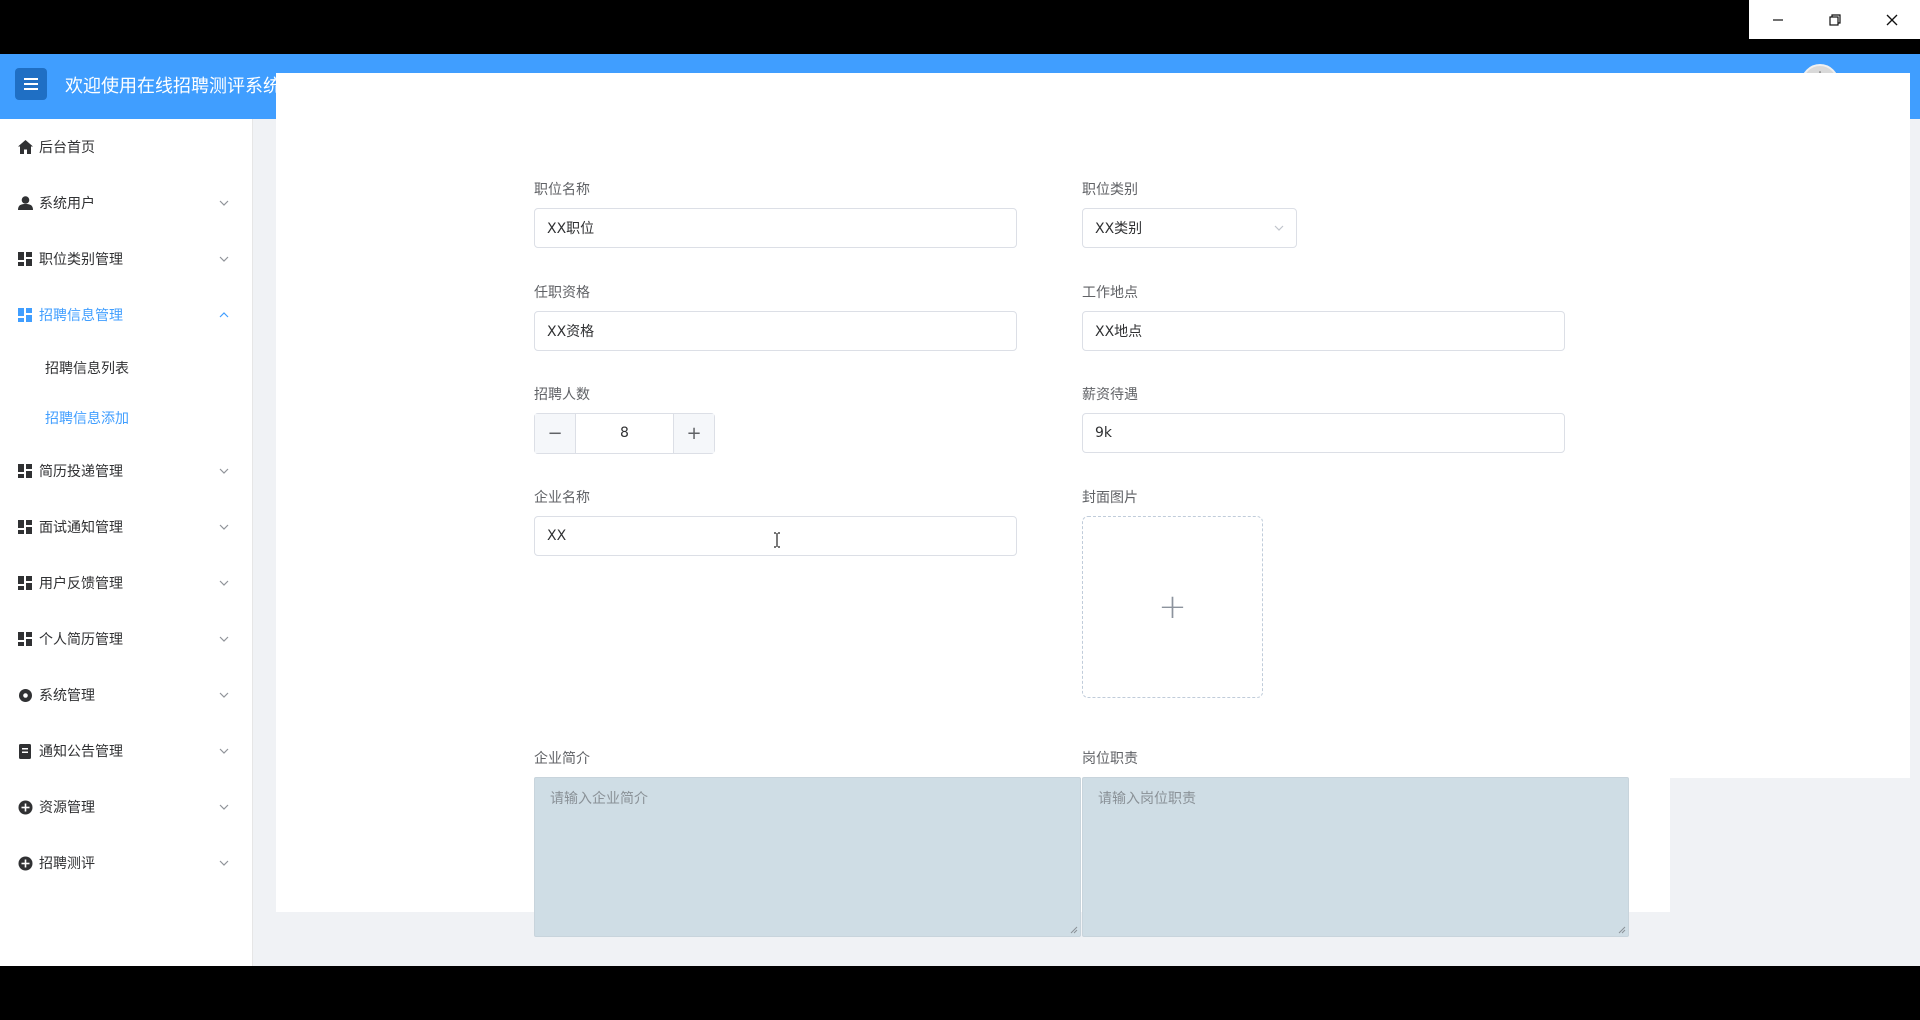  Describe the element at coordinates (1790, 845) in the screenshot. I see `content-corner` at that location.